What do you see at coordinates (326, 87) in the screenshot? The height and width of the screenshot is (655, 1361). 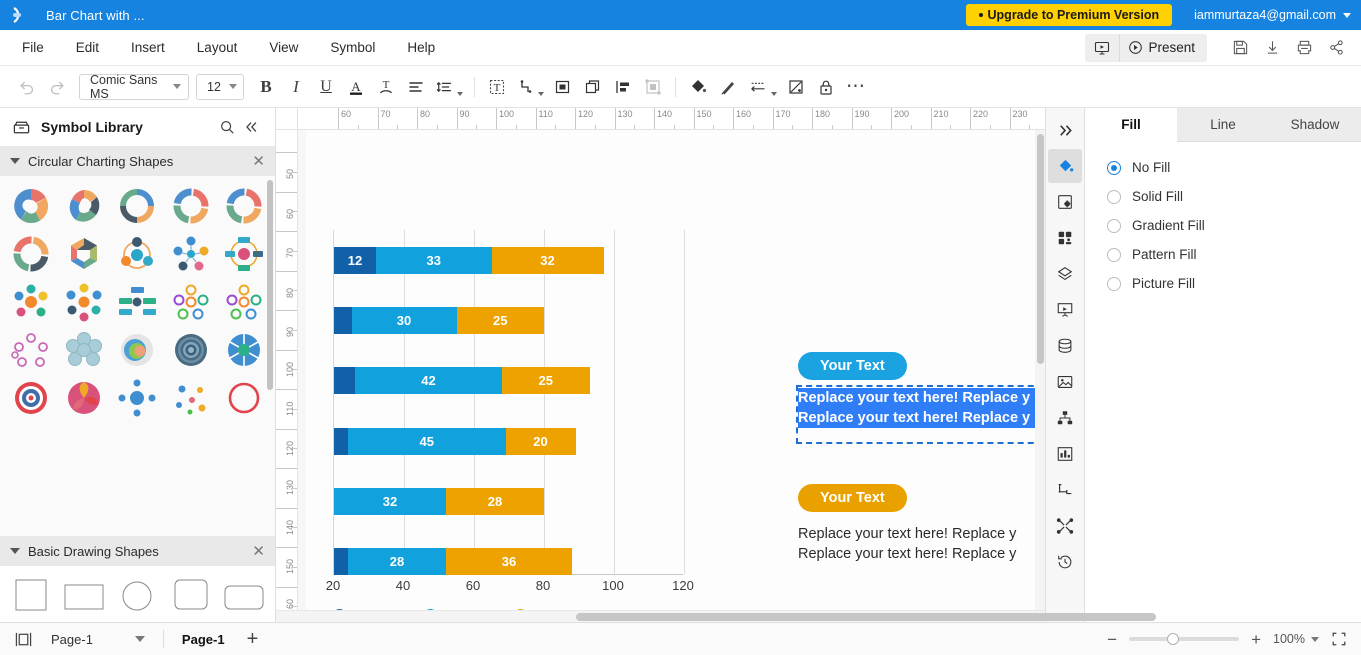 I see `underline-button: U` at bounding box center [326, 87].